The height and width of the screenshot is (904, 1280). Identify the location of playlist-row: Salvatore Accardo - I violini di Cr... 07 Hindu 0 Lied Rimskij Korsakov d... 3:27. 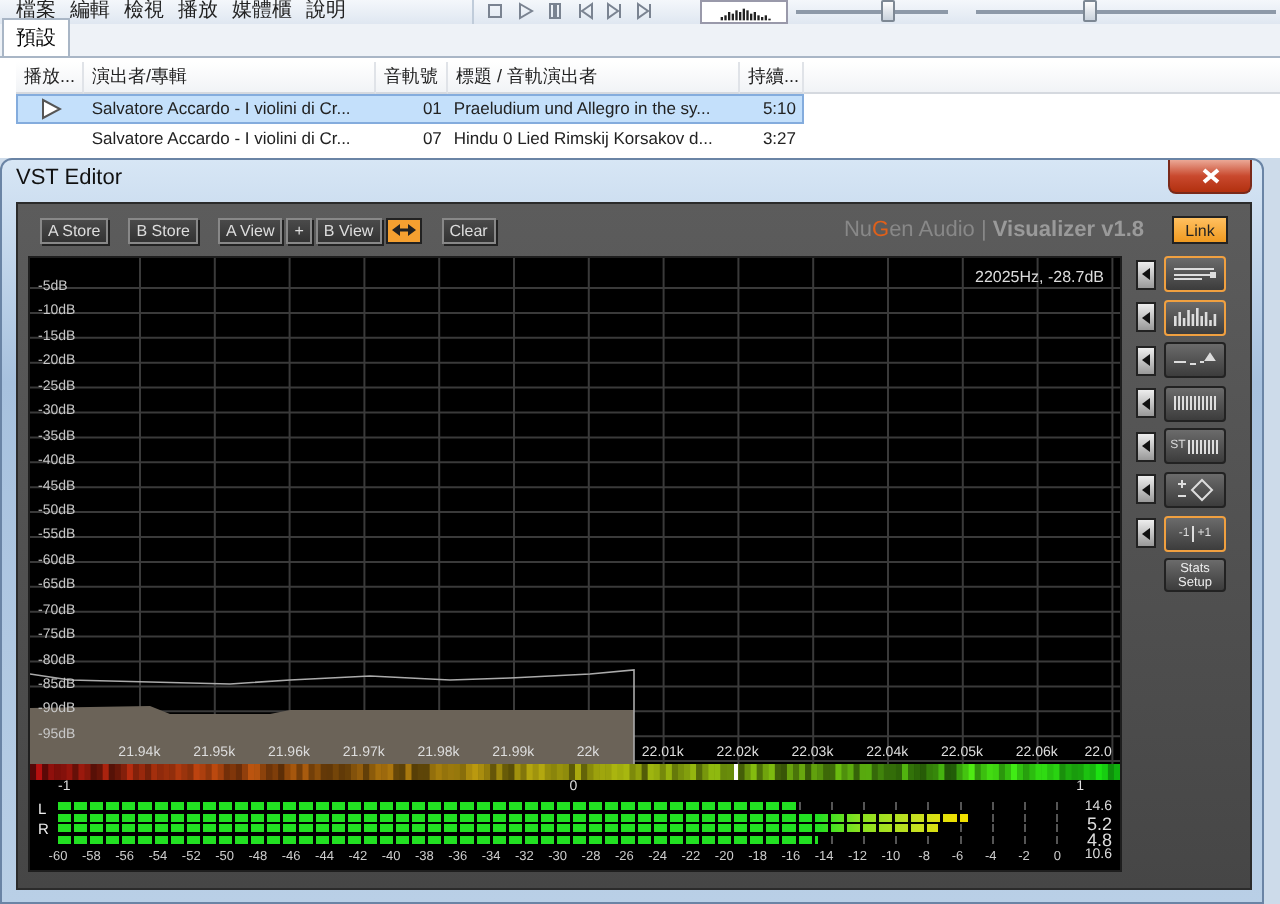
(410, 139).